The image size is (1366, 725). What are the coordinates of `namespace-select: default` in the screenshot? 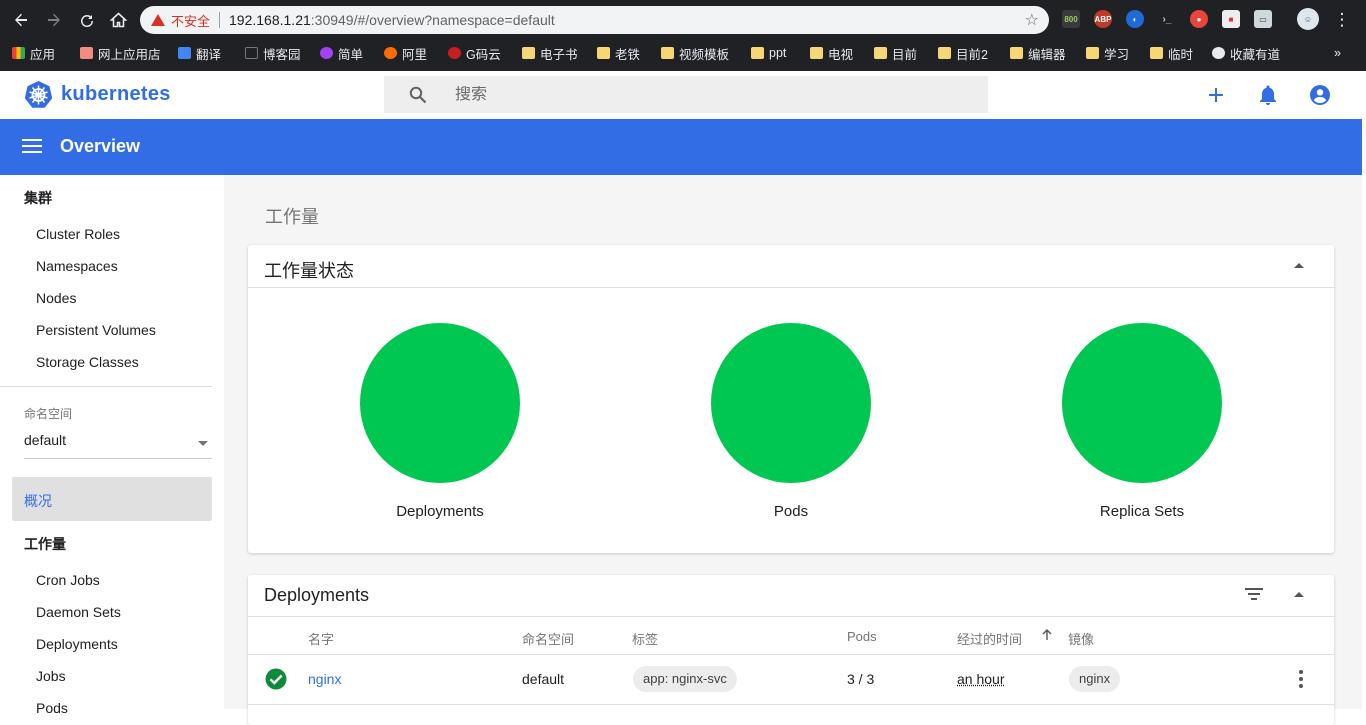 It's located at (118, 445).